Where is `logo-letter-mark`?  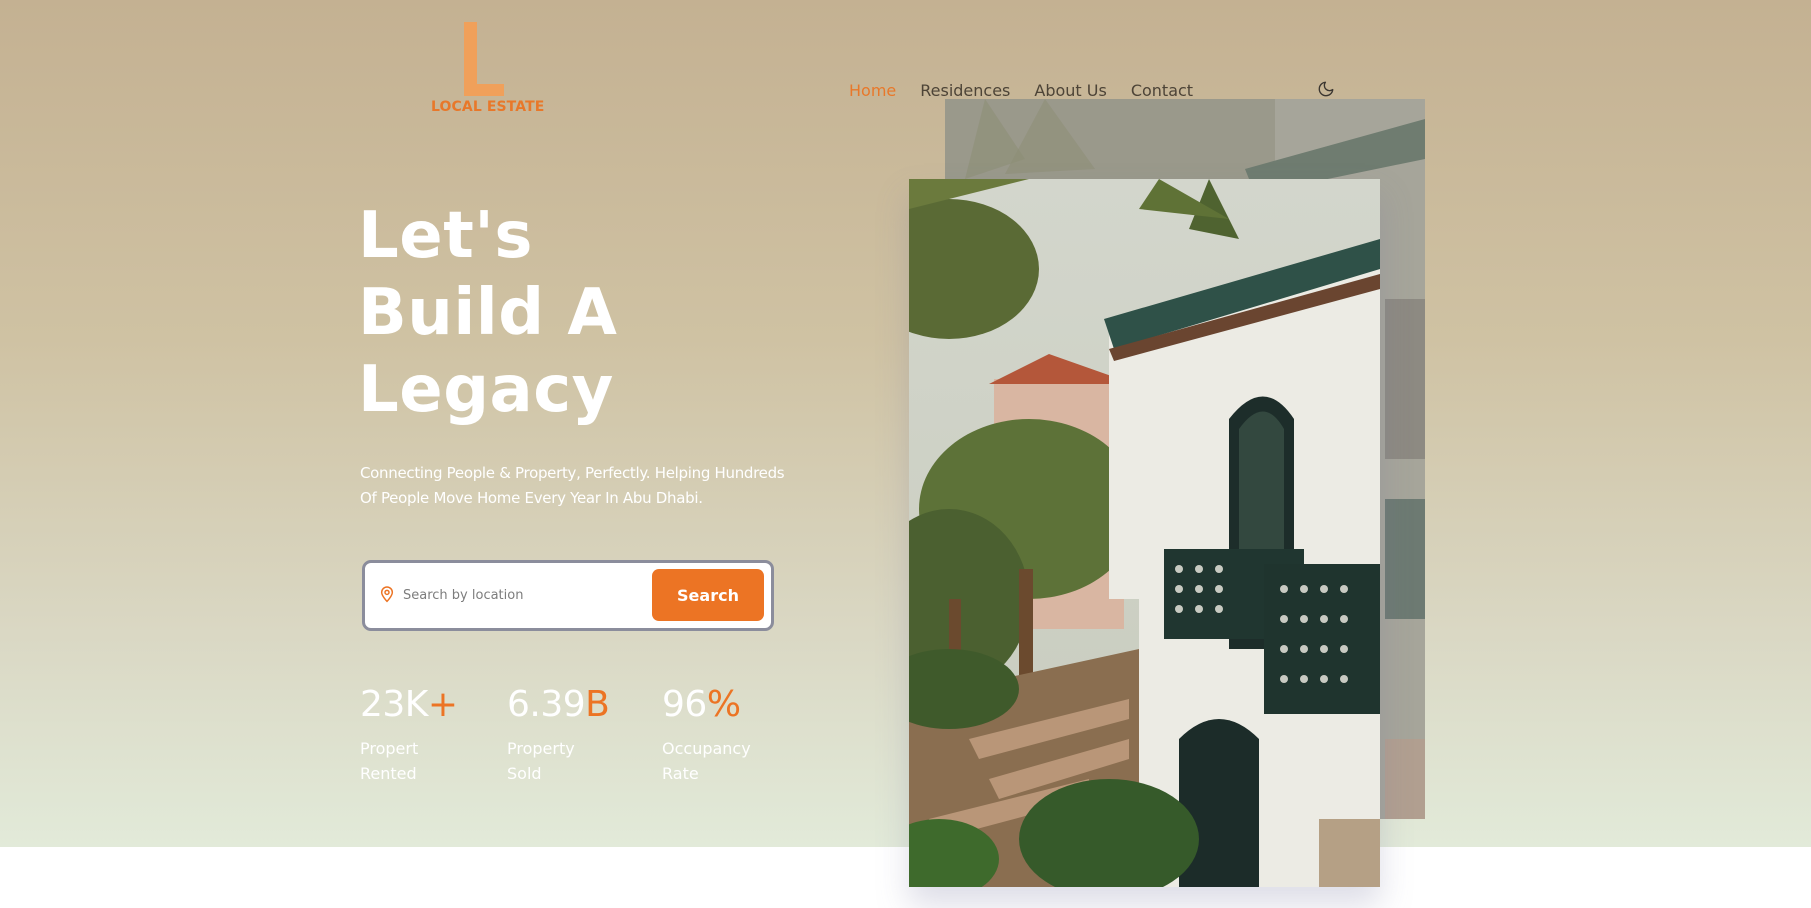
logo-letter-mark is located at coordinates (486, 59).